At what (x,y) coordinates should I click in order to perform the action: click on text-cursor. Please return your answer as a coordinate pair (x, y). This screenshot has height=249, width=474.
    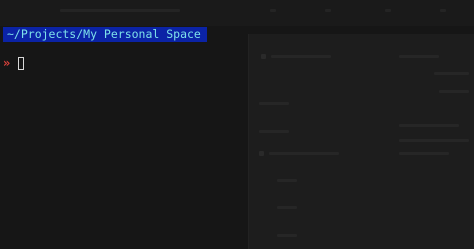
    Looking at the image, I should click on (21, 63).